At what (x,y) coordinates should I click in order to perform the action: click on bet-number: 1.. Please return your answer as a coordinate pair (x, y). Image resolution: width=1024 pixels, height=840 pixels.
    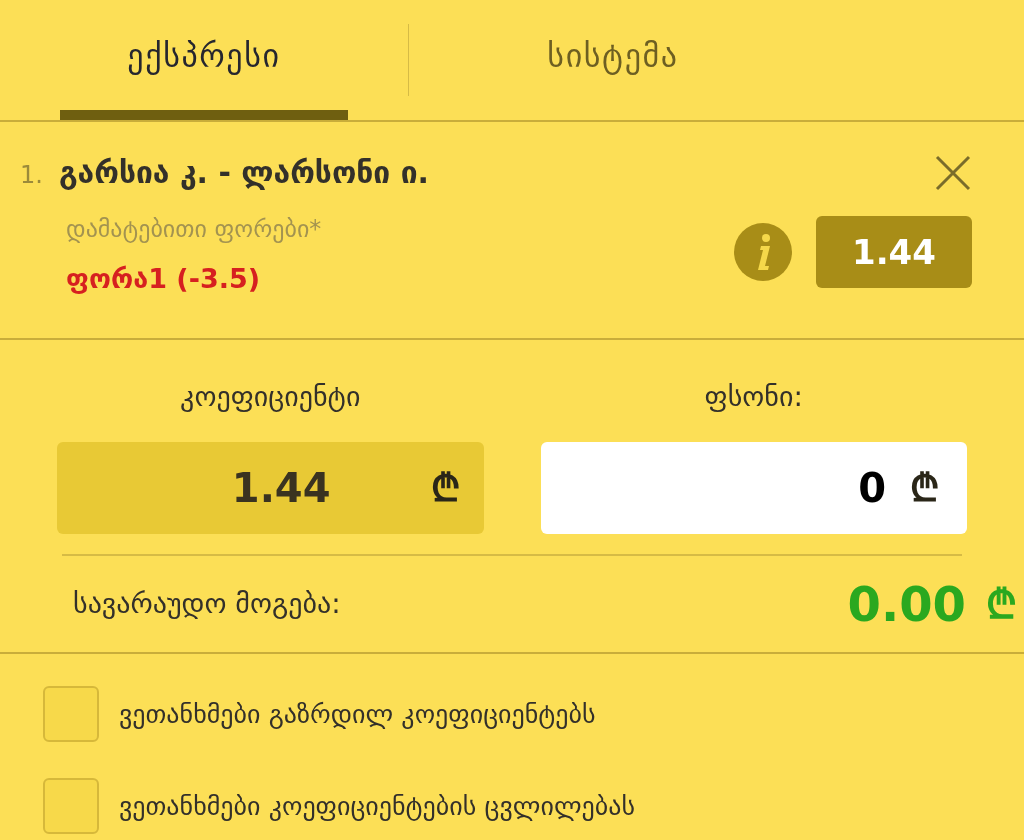
    Looking at the image, I should click on (31, 175).